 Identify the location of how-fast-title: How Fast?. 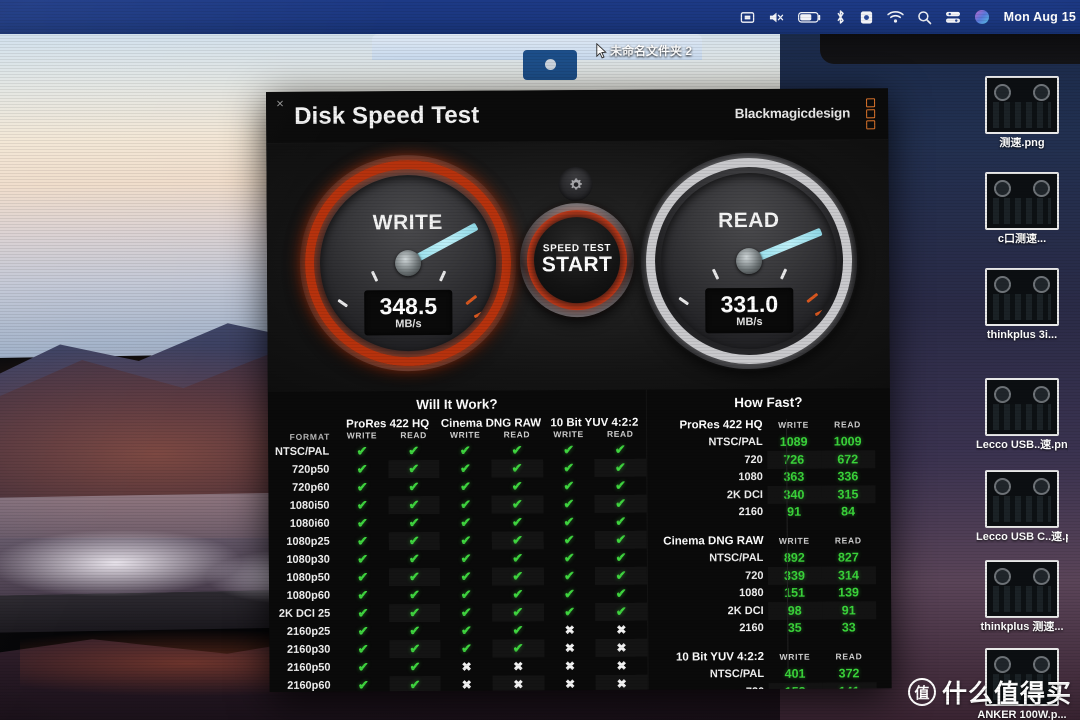
(768, 402).